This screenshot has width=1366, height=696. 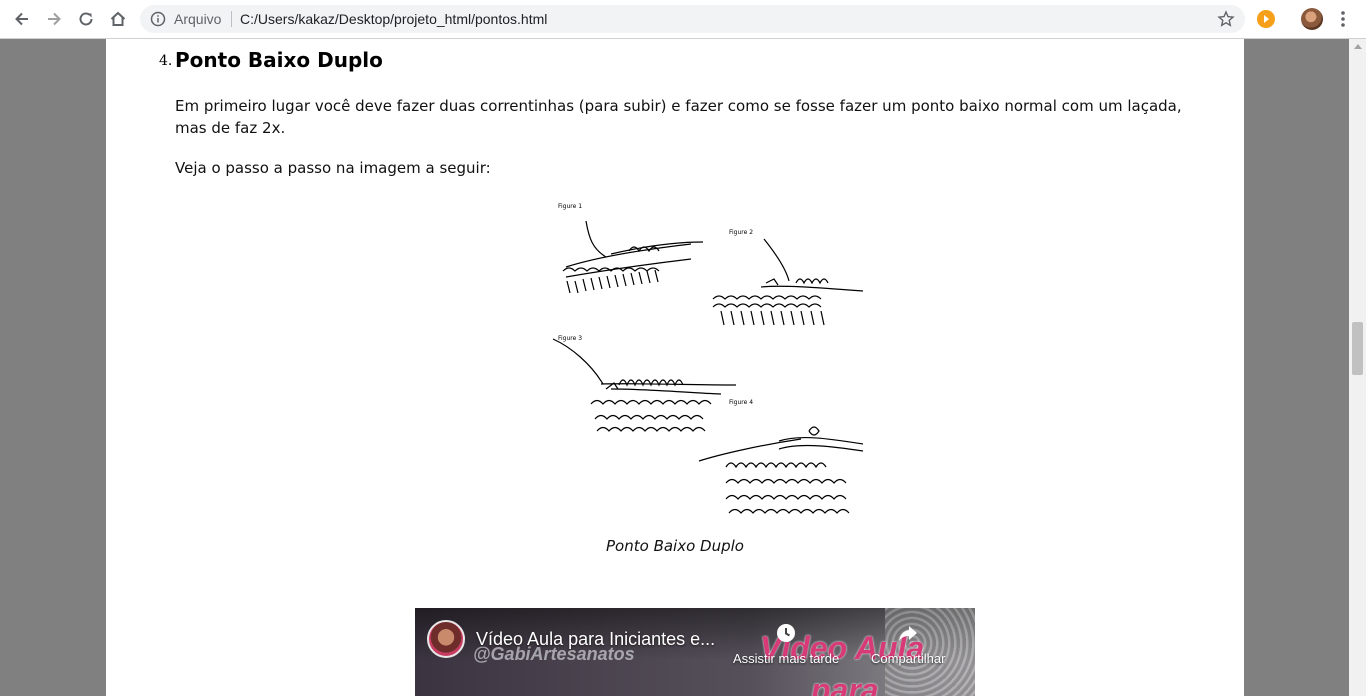 I want to click on figure-label-3: Figure 3, so click(x=570, y=338).